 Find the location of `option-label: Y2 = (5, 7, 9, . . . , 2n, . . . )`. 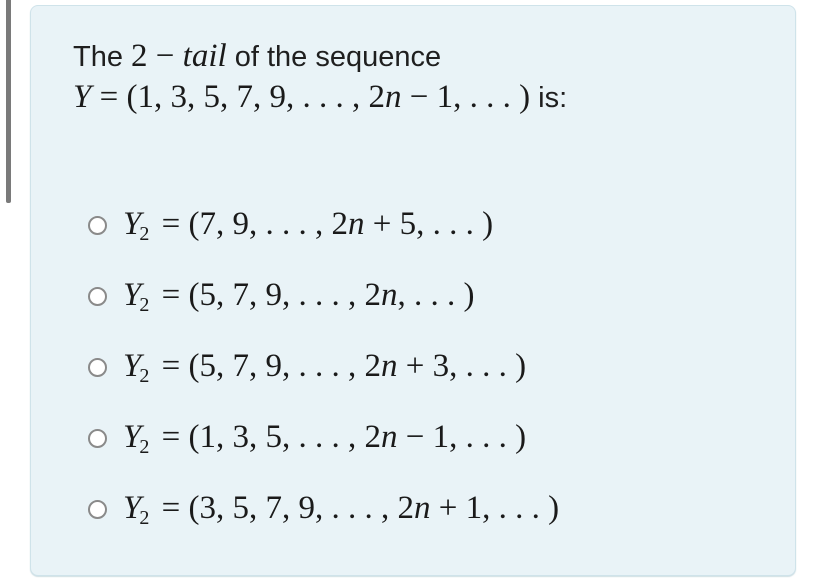

option-label: Y2 = (5, 7, 9, . . . , 2n, . . . ) is located at coordinates (298, 297).